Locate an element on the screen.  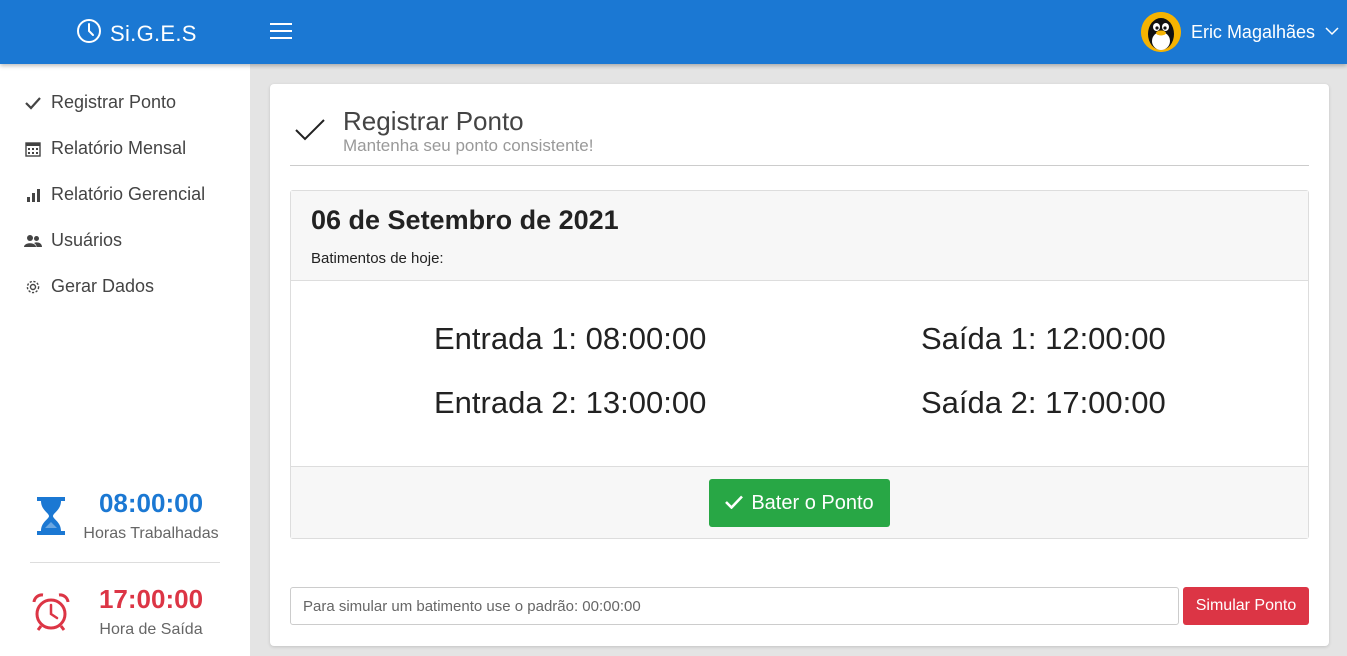
bar-chart-icon is located at coordinates (33, 195).